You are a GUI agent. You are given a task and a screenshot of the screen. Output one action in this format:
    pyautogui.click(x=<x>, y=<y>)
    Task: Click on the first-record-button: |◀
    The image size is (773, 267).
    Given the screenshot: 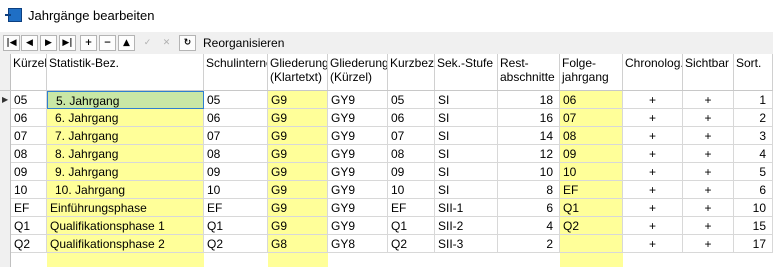 What is the action you would take?
    pyautogui.click(x=11, y=43)
    